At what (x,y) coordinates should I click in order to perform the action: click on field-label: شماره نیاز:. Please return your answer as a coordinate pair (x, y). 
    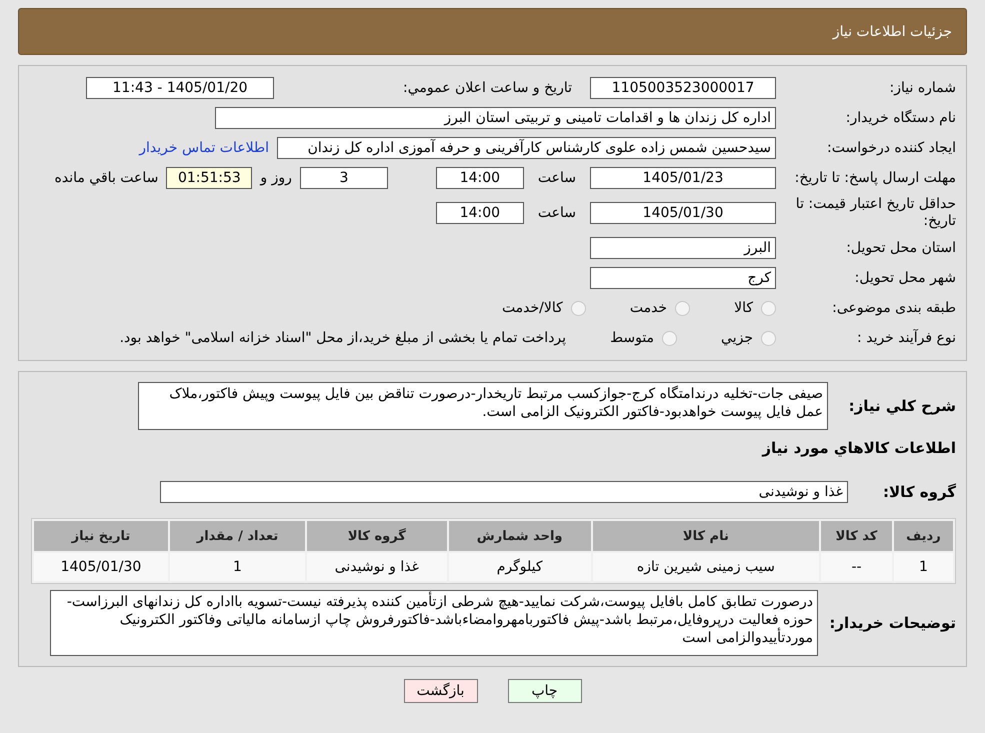
    Looking at the image, I should click on (922, 88).